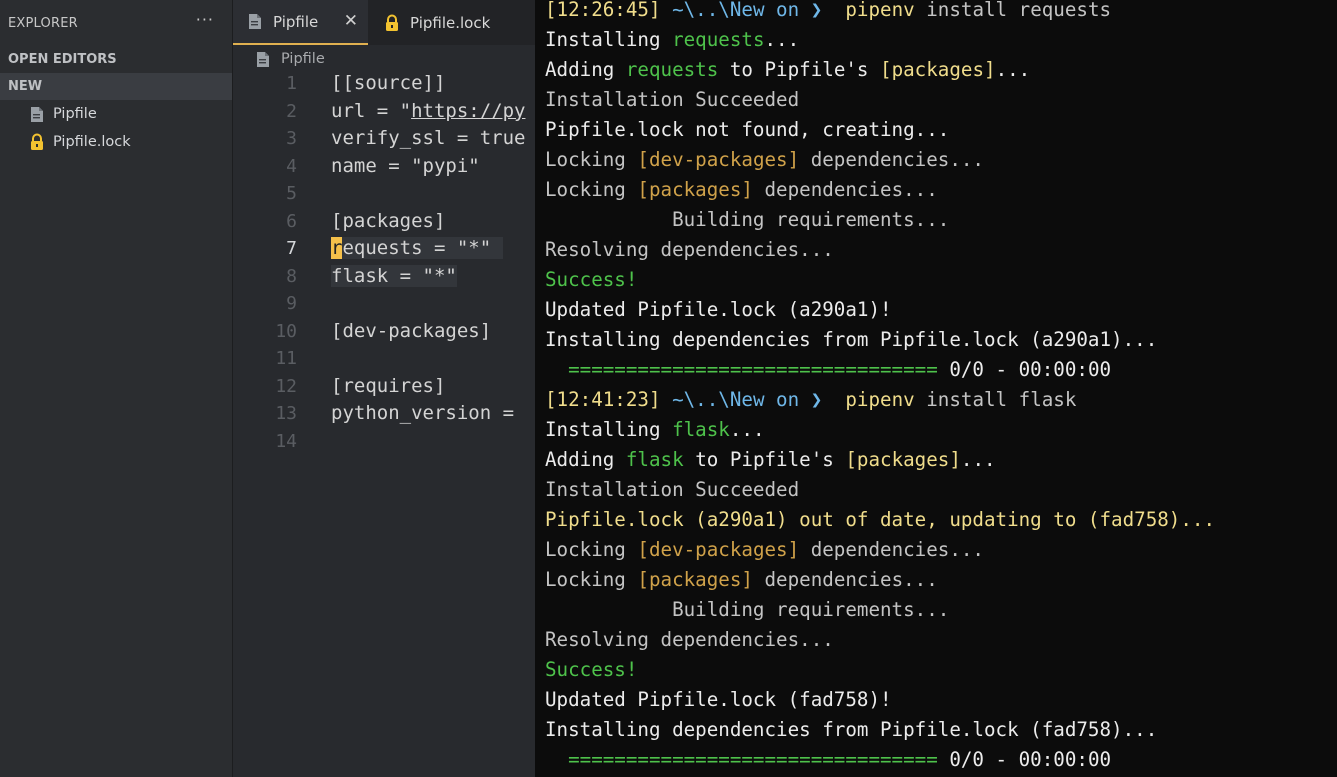 This screenshot has height=777, width=1337. What do you see at coordinates (351, 21) in the screenshot?
I see `close-icon: ✕` at bounding box center [351, 21].